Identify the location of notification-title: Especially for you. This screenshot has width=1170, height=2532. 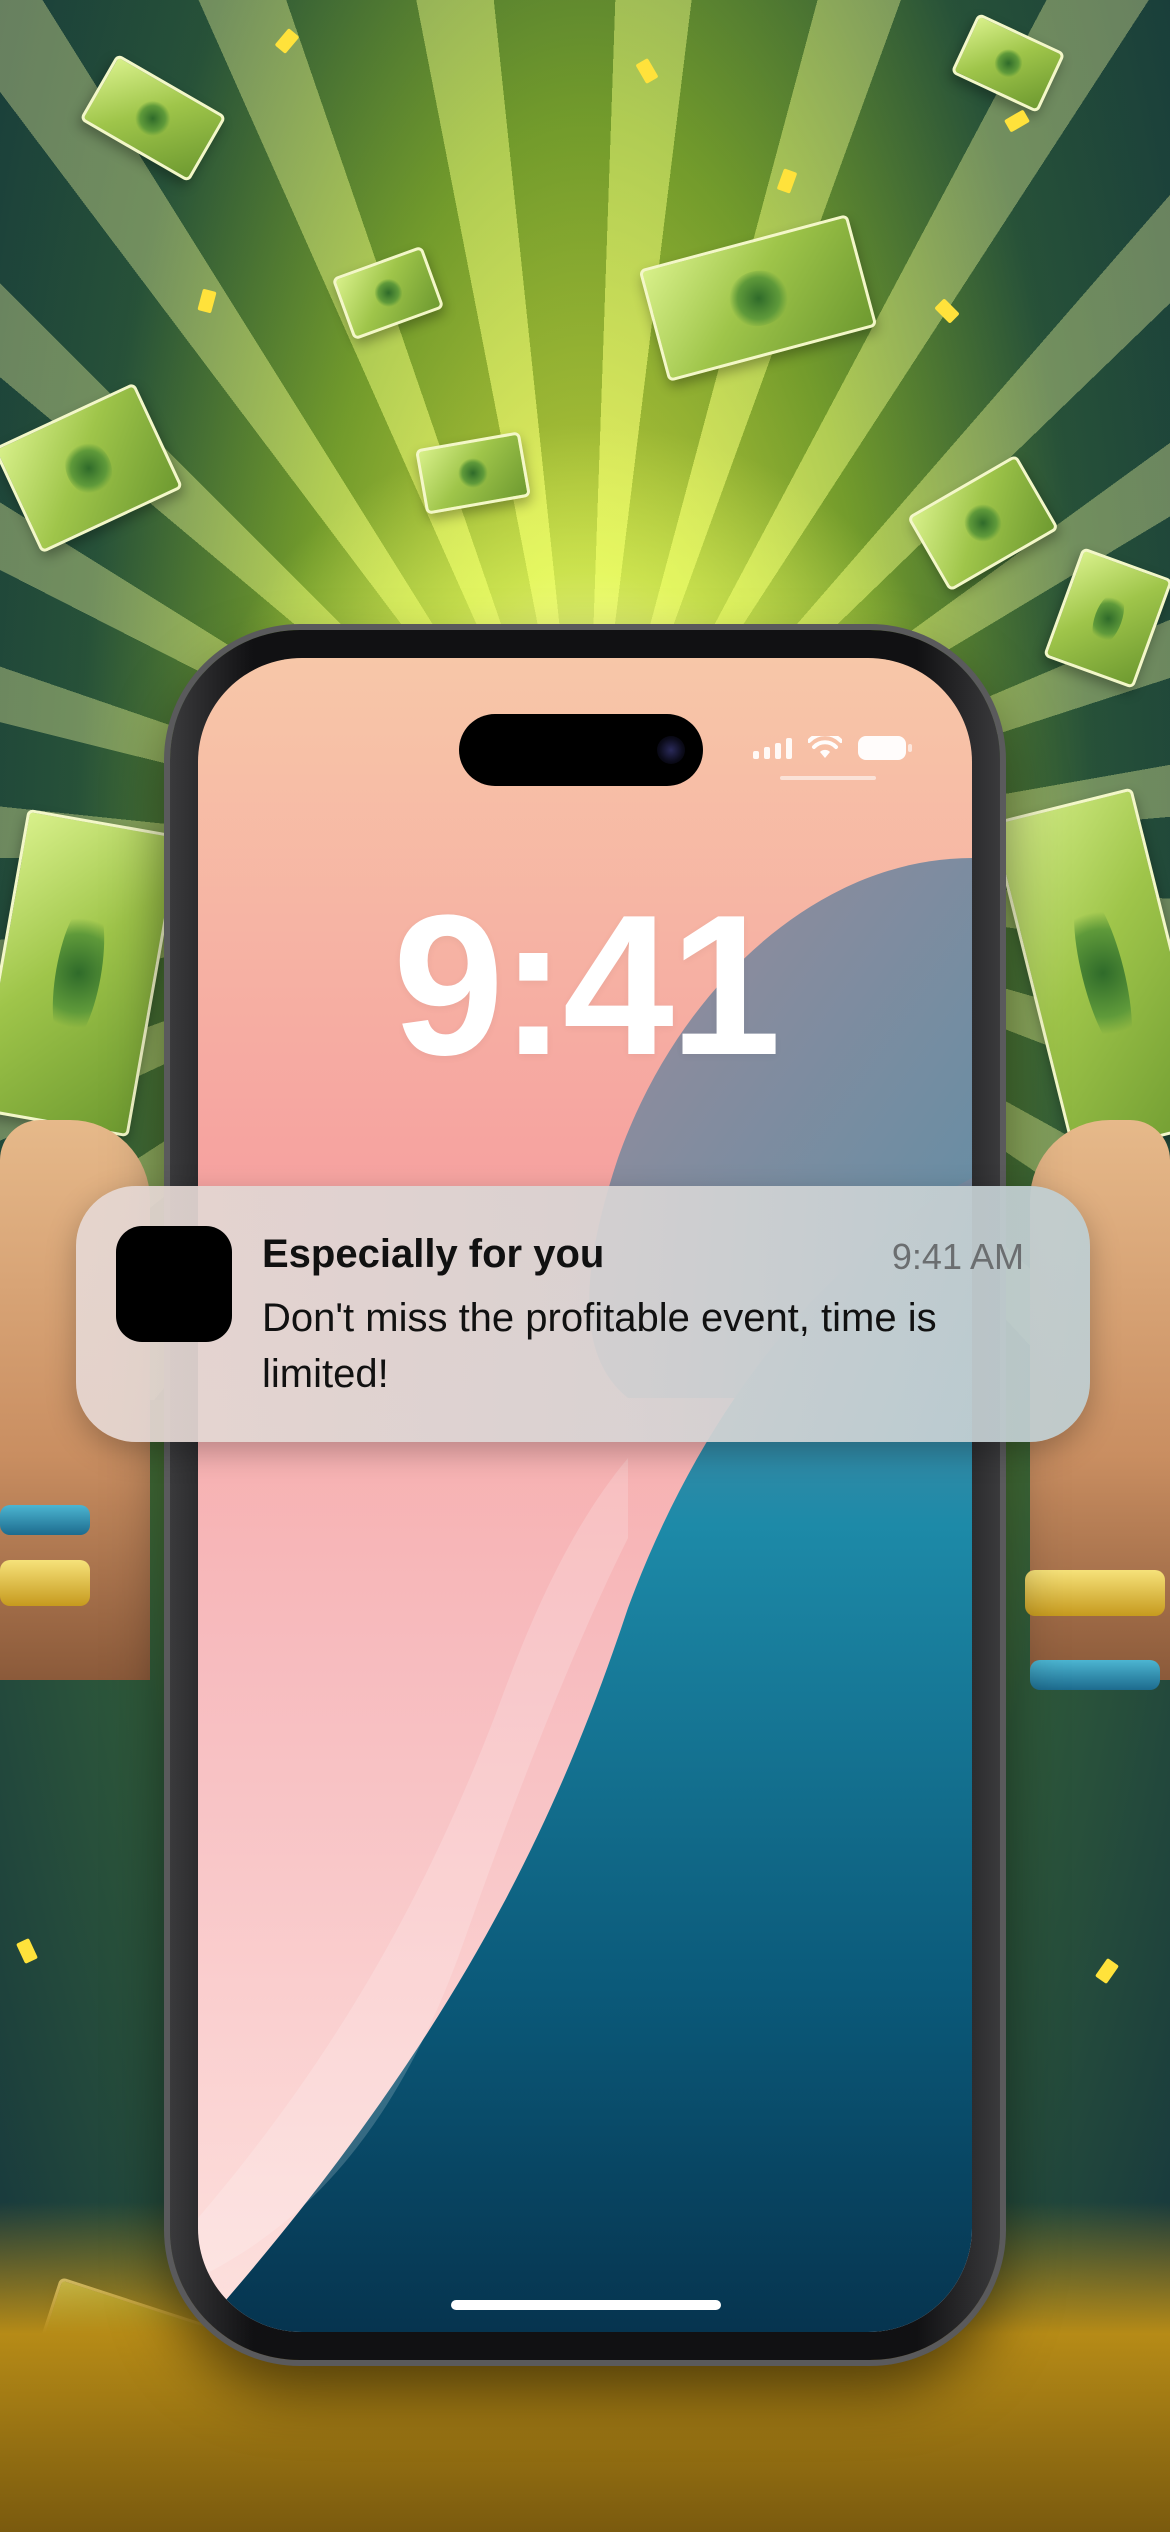
(433, 1254).